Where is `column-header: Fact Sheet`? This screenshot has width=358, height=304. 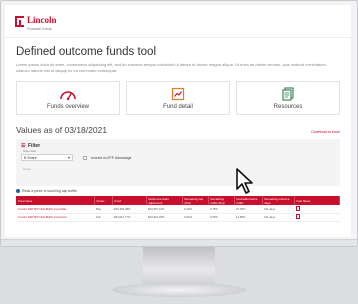
column-header: Fact Sheet is located at coordinates (317, 200).